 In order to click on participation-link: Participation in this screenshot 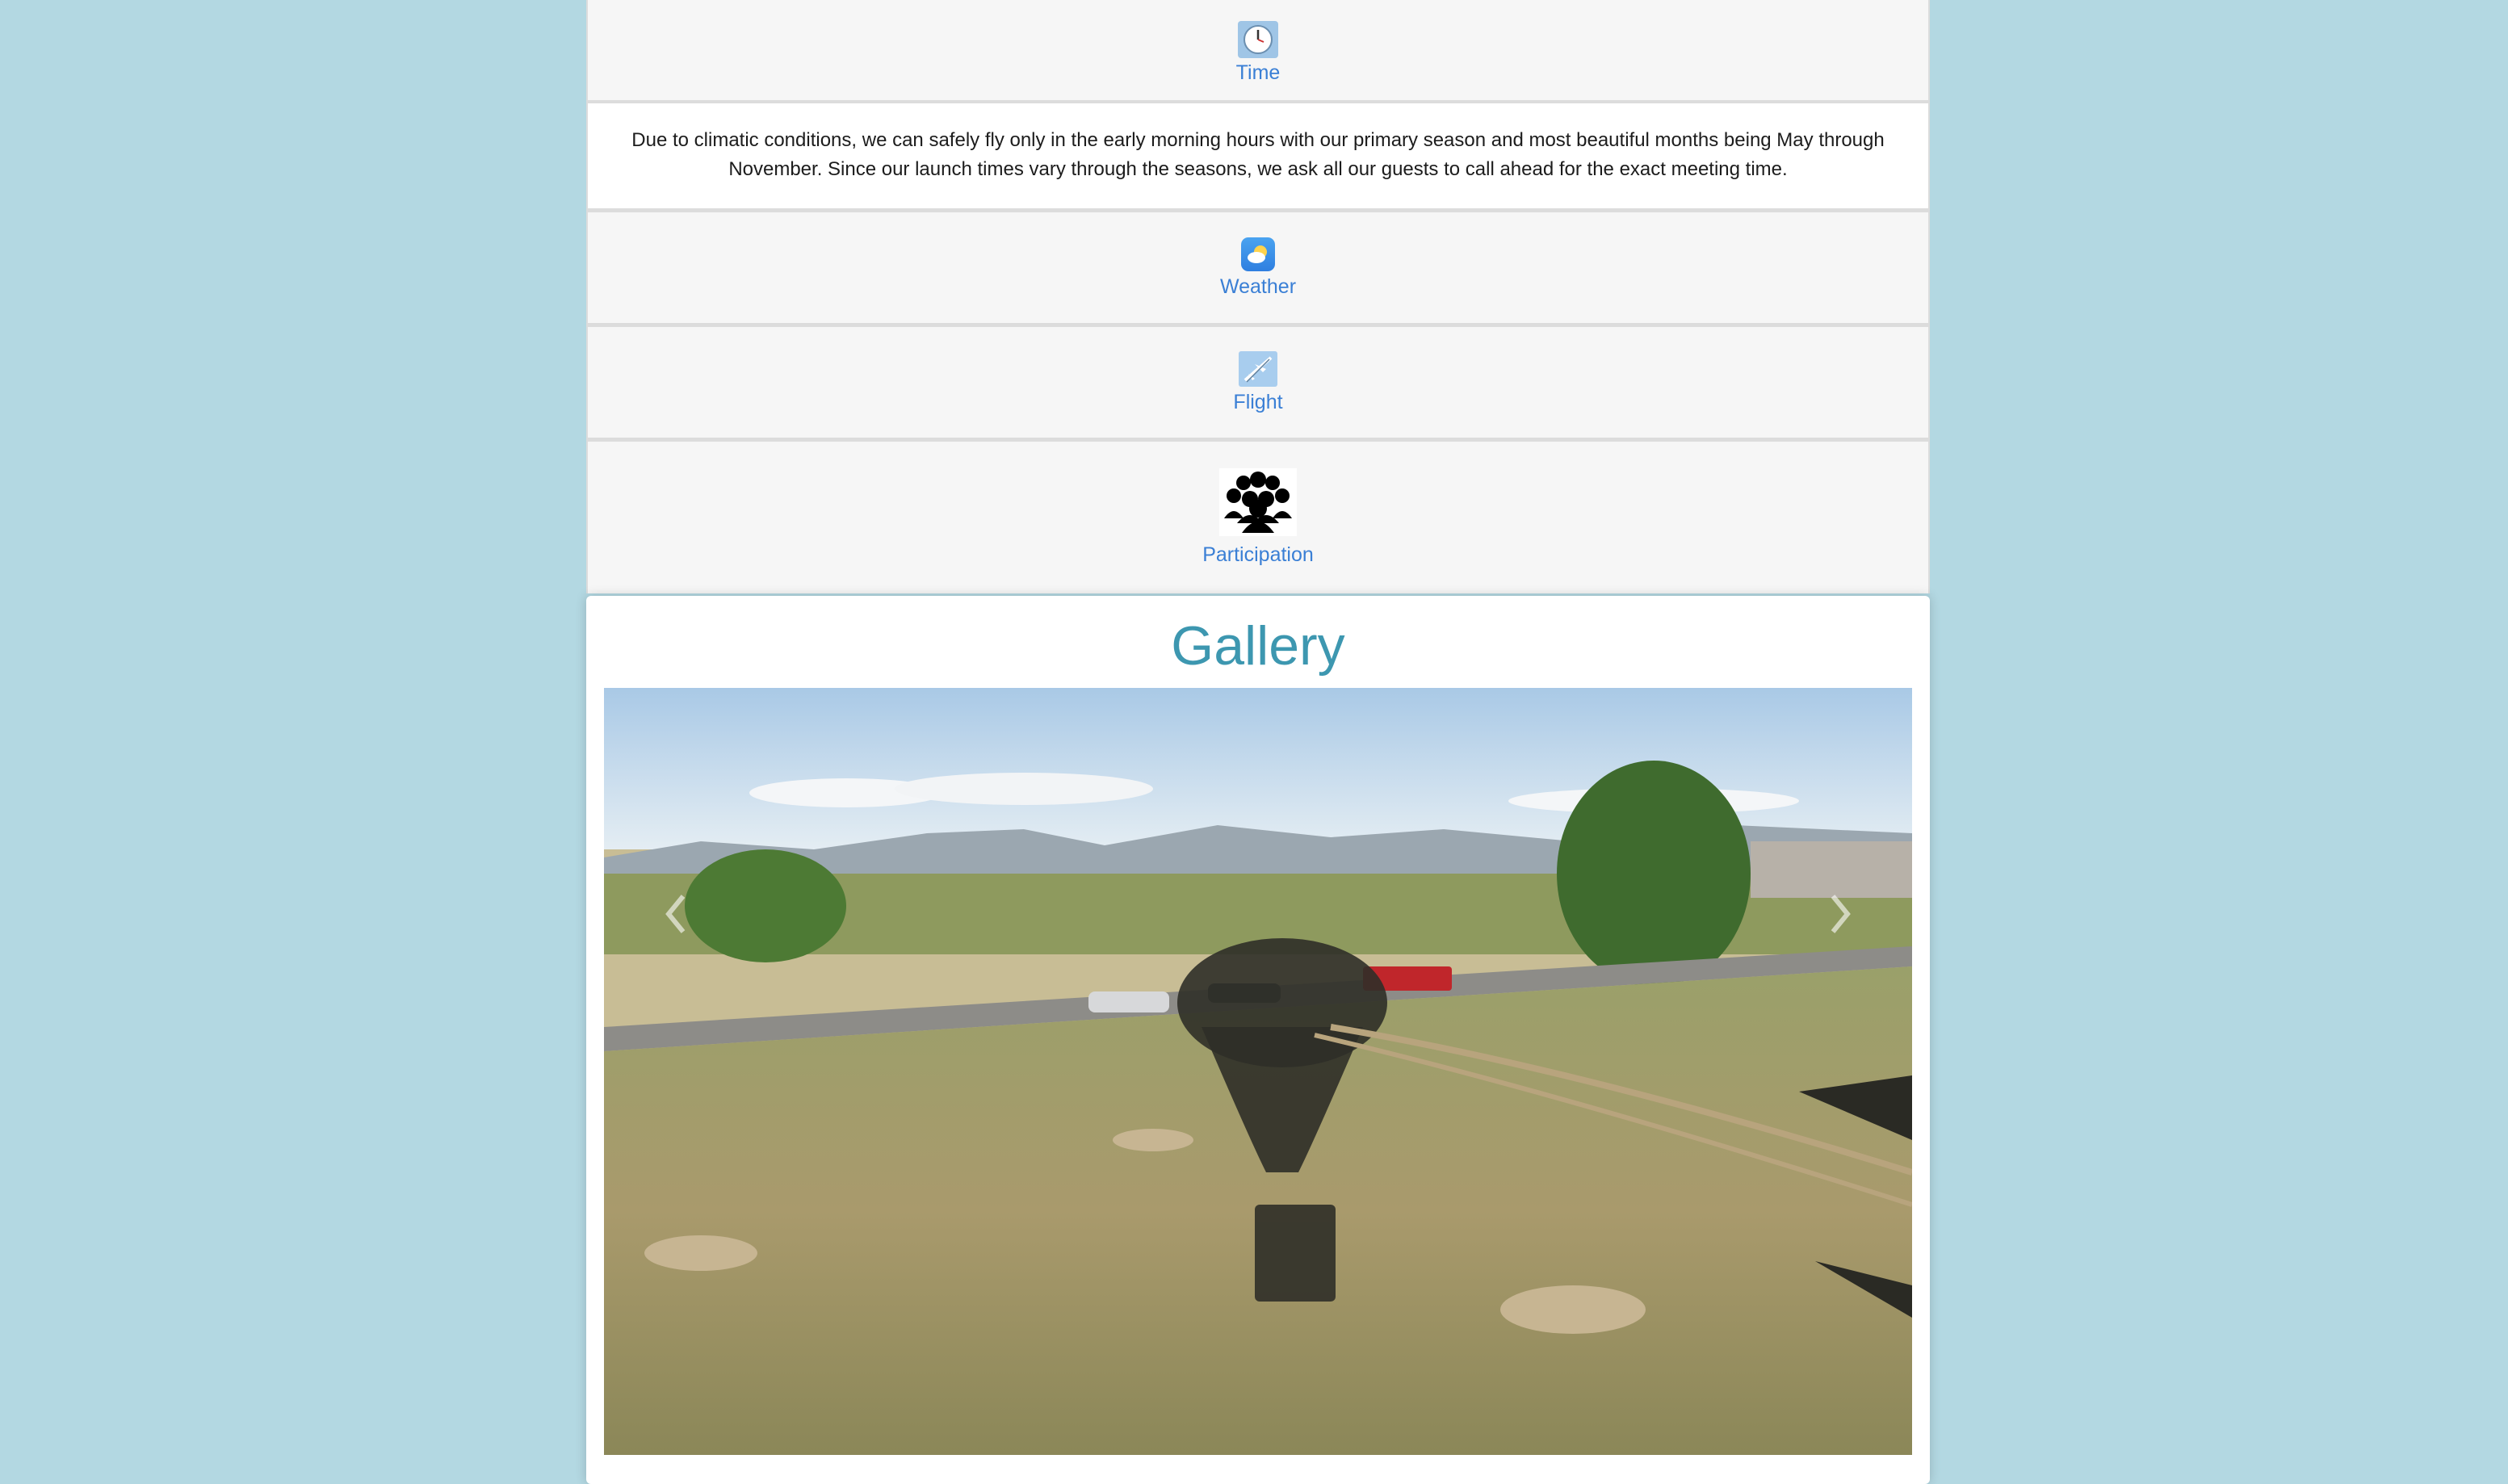, I will do `click(1258, 555)`.